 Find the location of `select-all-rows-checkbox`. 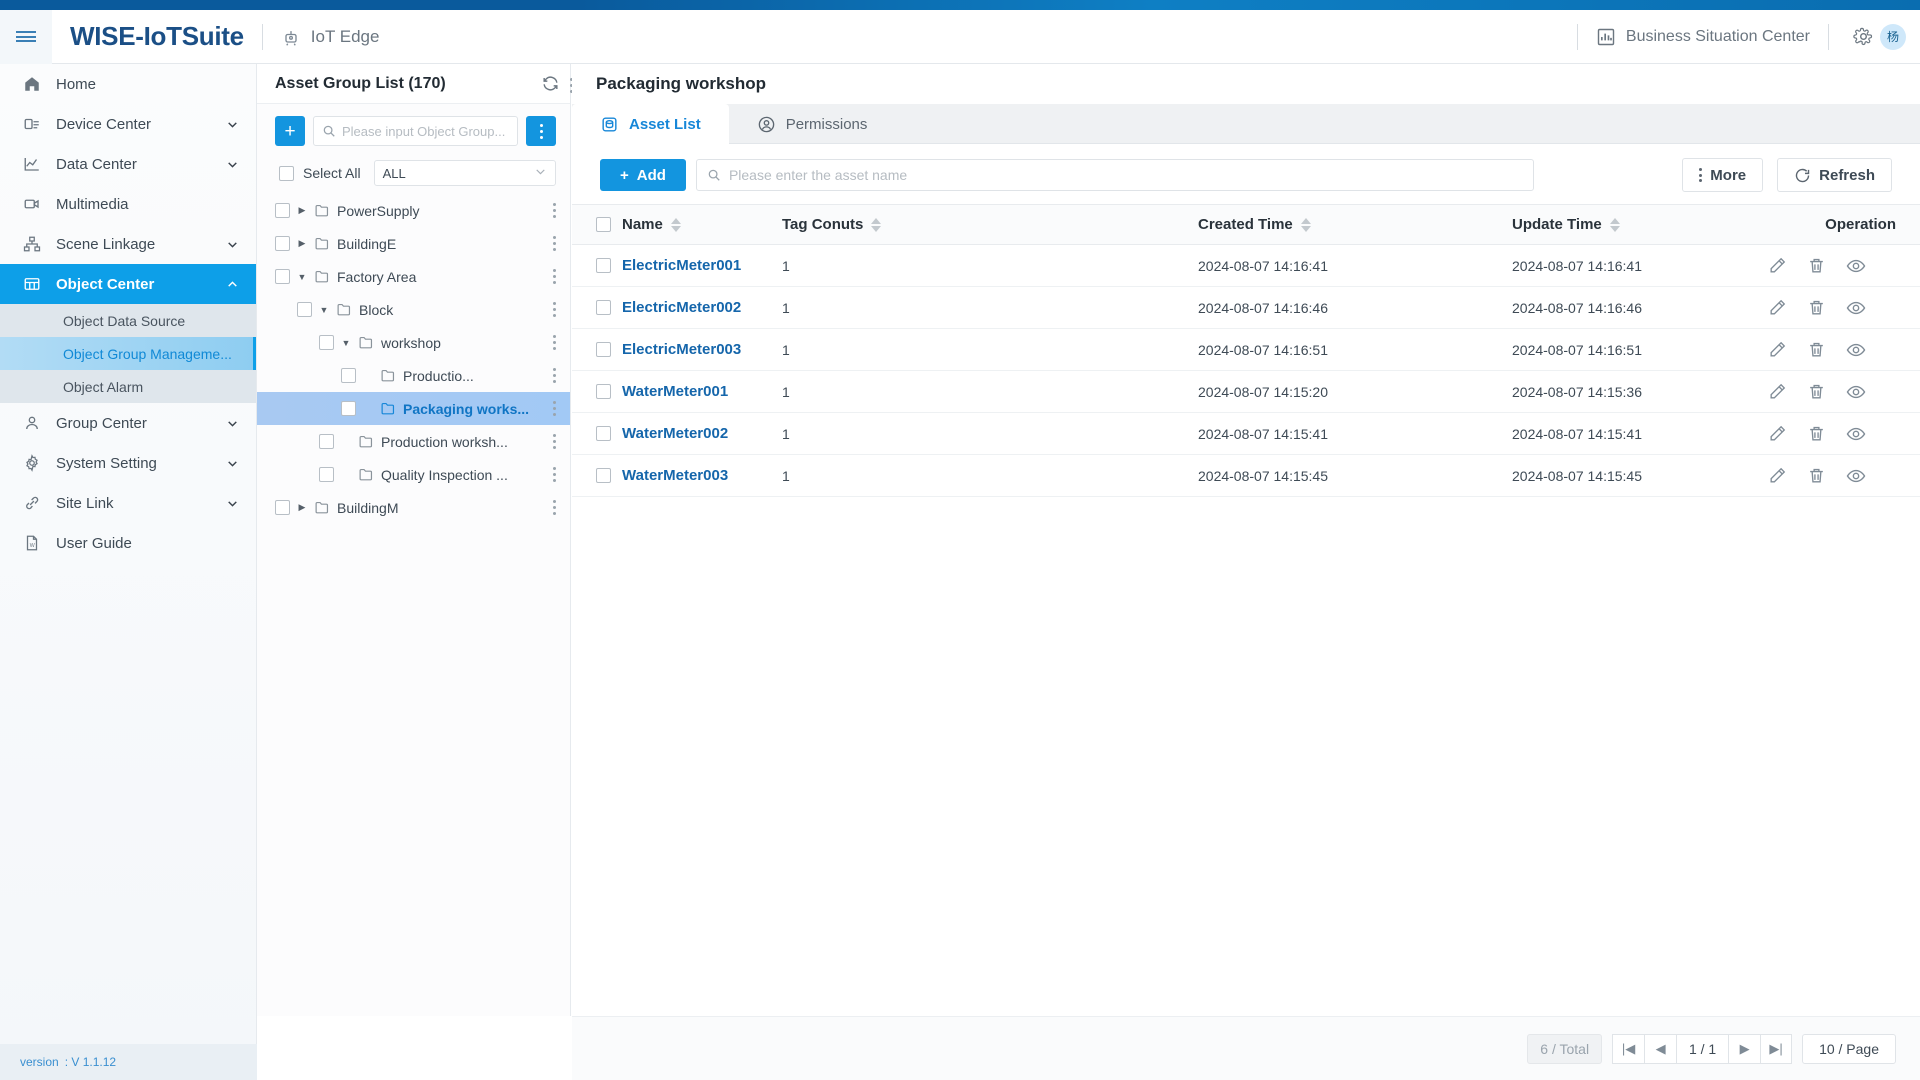

select-all-rows-checkbox is located at coordinates (603, 224).